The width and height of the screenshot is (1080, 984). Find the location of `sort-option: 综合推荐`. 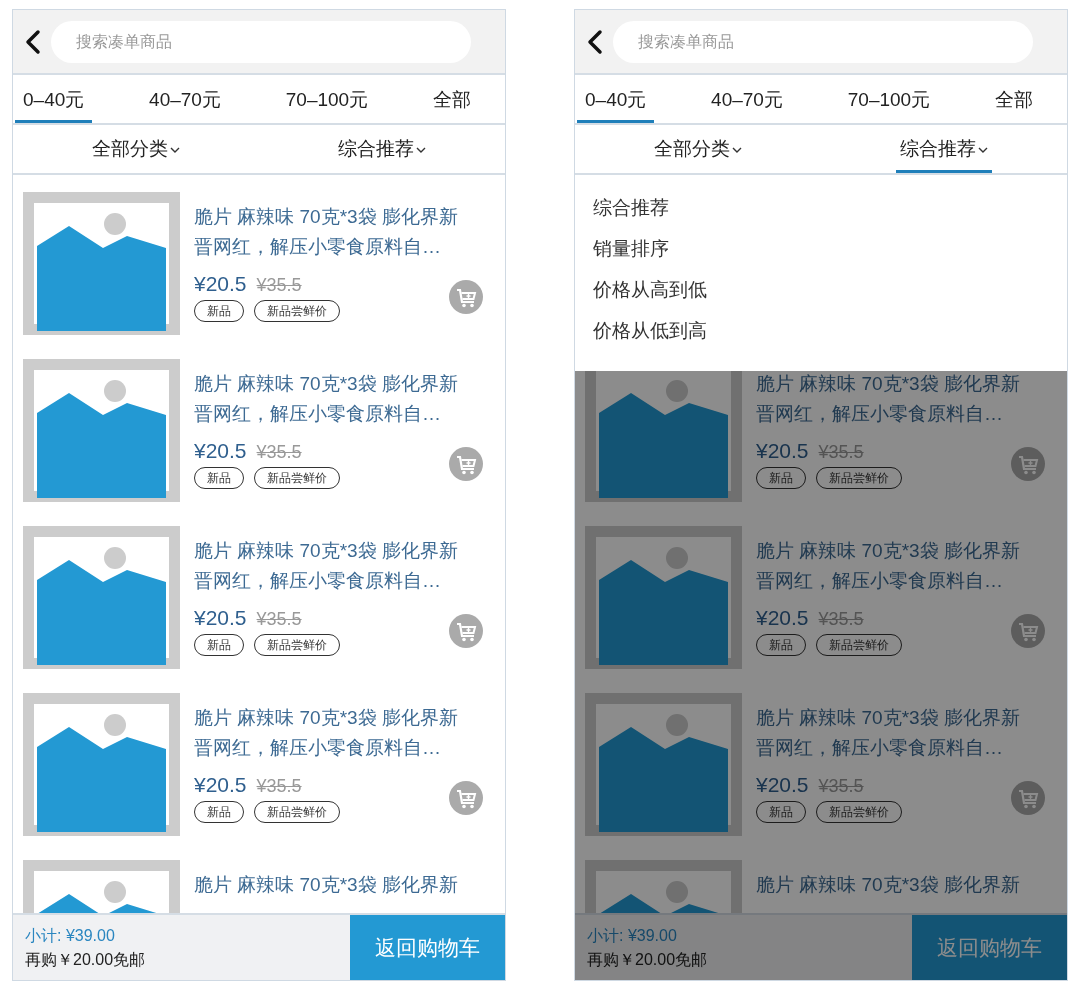

sort-option: 综合推荐 is located at coordinates (631, 207).